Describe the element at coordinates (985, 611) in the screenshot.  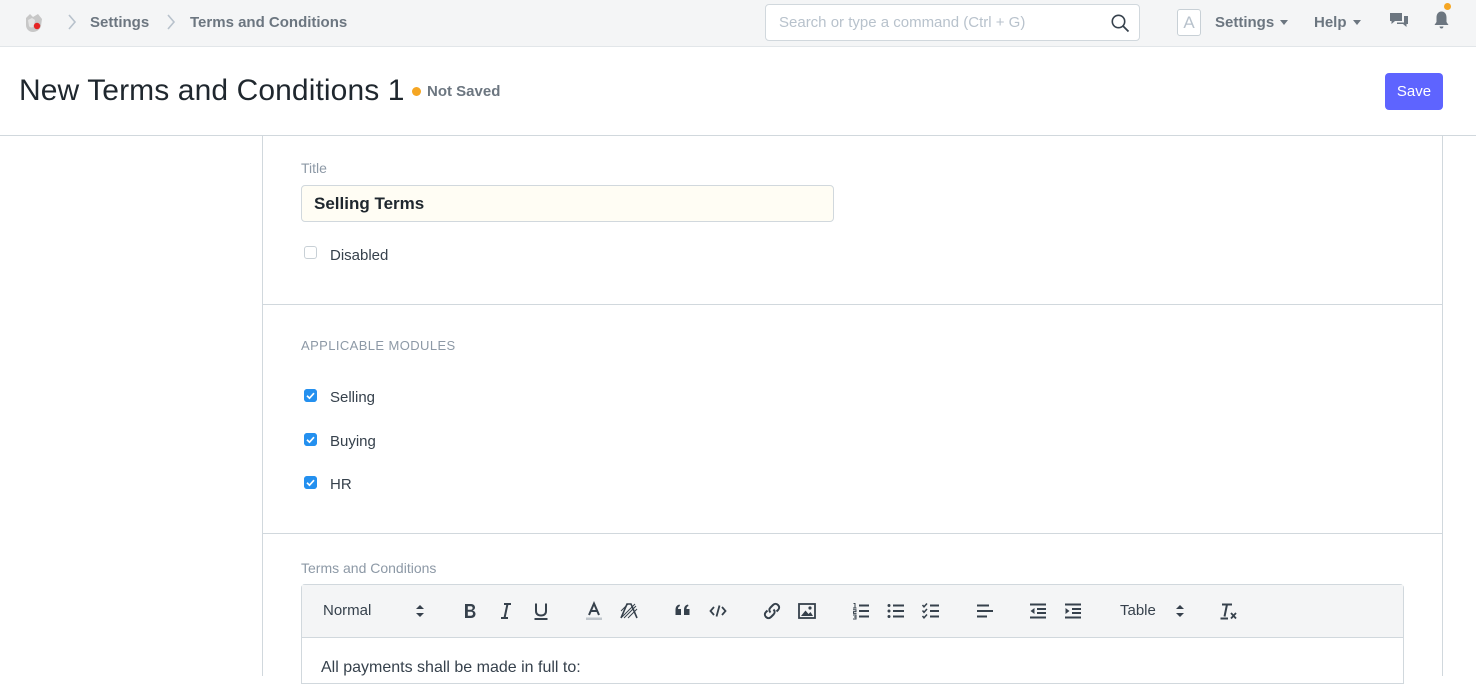
I see `align-left-icon` at that location.